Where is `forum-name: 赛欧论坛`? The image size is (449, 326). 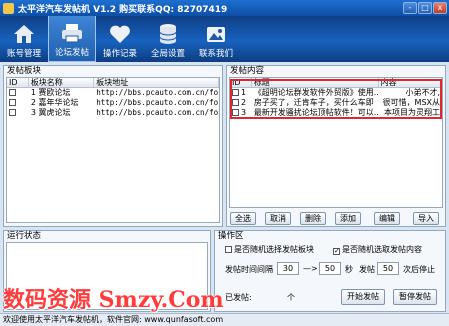
forum-name: 赛欧论坛 is located at coordinates (54, 92).